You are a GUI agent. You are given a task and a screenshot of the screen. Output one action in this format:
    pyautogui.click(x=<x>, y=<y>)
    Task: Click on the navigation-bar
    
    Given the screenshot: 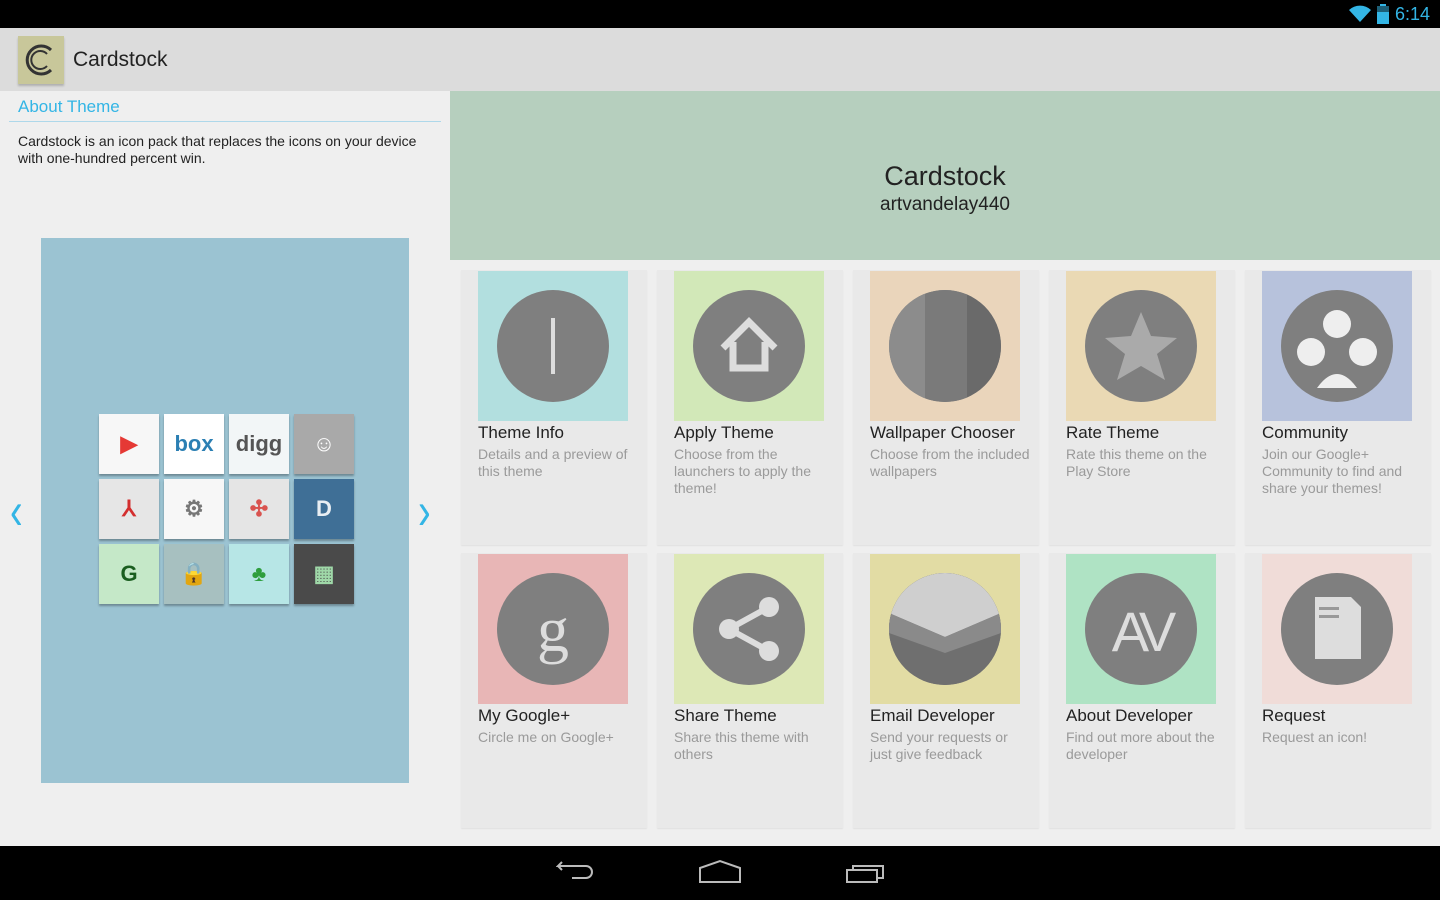 What is the action you would take?
    pyautogui.click(x=720, y=873)
    